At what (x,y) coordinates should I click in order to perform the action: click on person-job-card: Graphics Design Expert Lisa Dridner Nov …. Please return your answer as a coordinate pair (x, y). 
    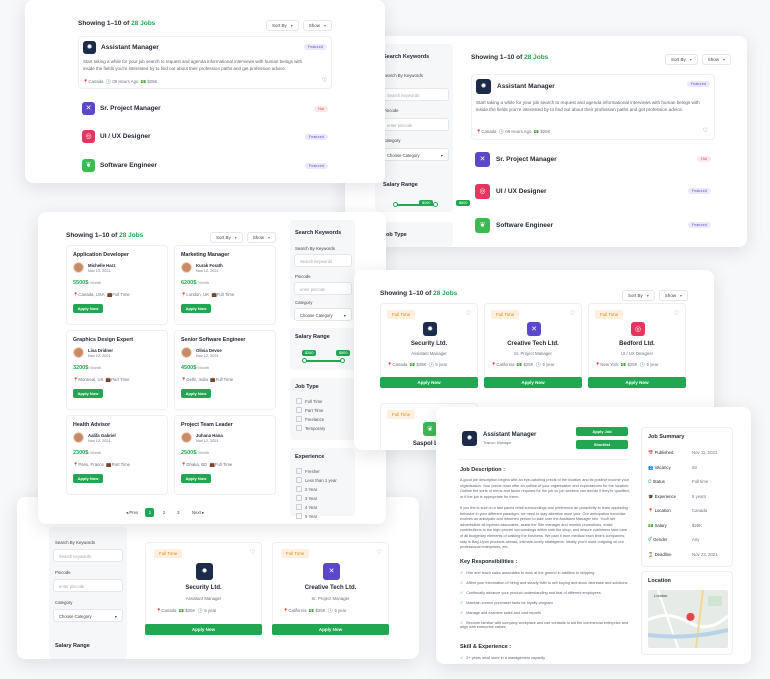
    Looking at the image, I should click on (117, 370).